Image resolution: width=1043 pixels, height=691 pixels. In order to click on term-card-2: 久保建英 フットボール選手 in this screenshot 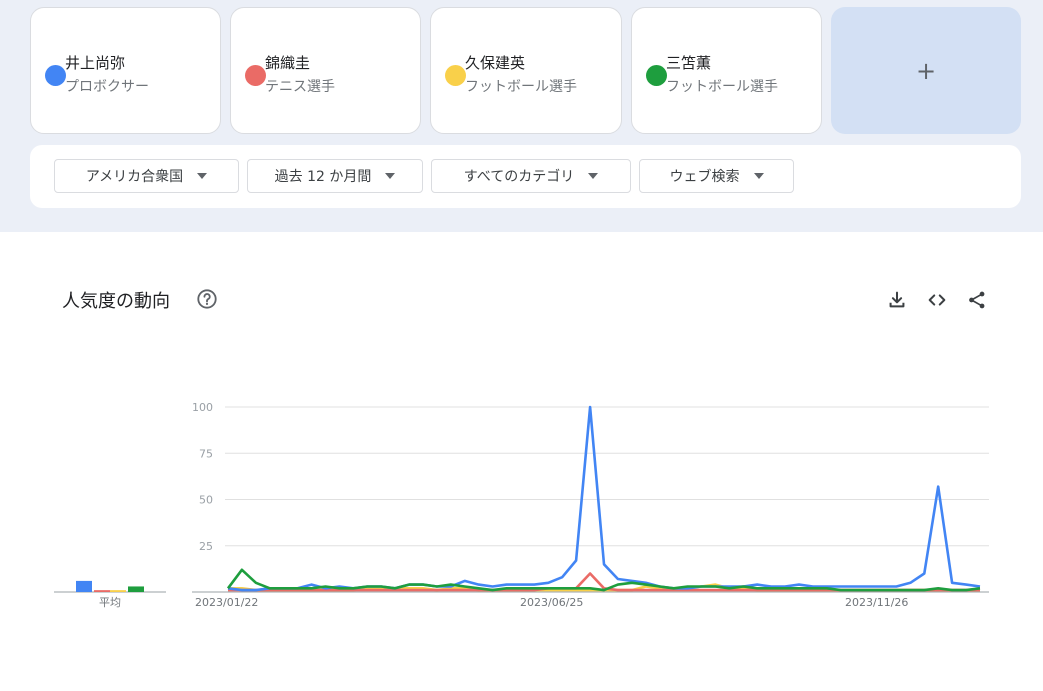, I will do `click(526, 70)`.